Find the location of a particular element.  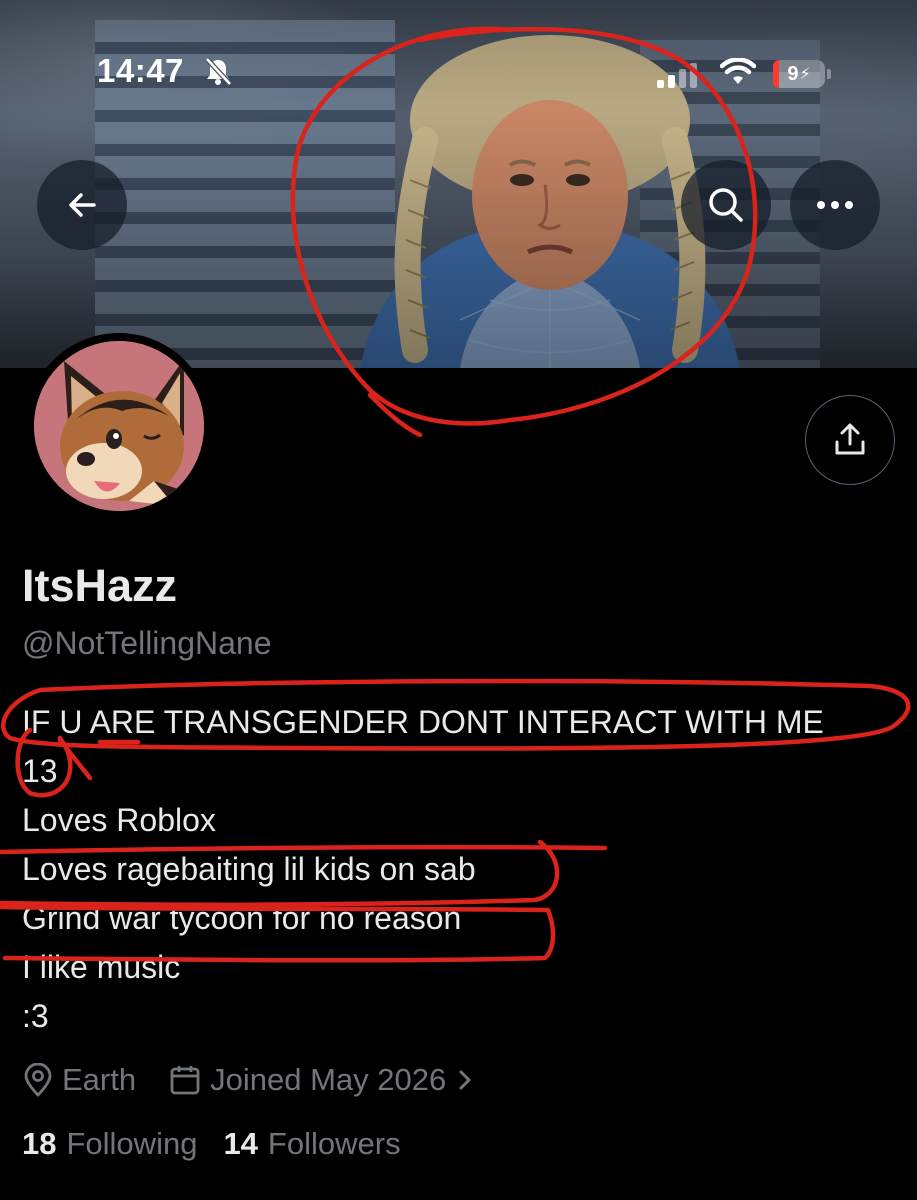

bio-line: Loves ragebaiting lil kids on sab is located at coordinates (249, 869).